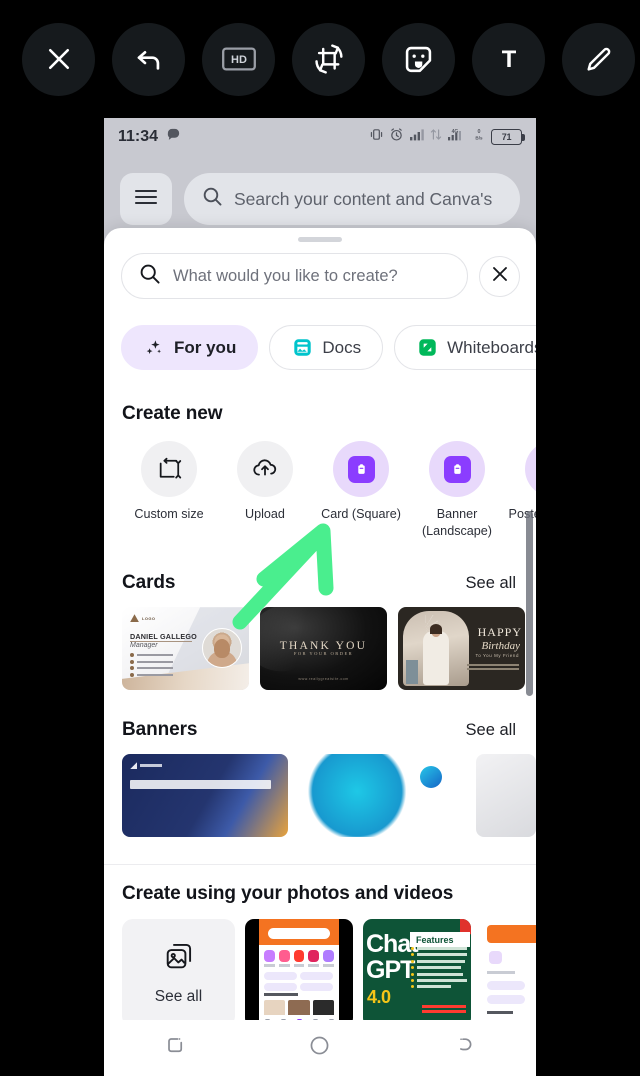  I want to click on photos-see-all-button: See all, so click(178, 973).